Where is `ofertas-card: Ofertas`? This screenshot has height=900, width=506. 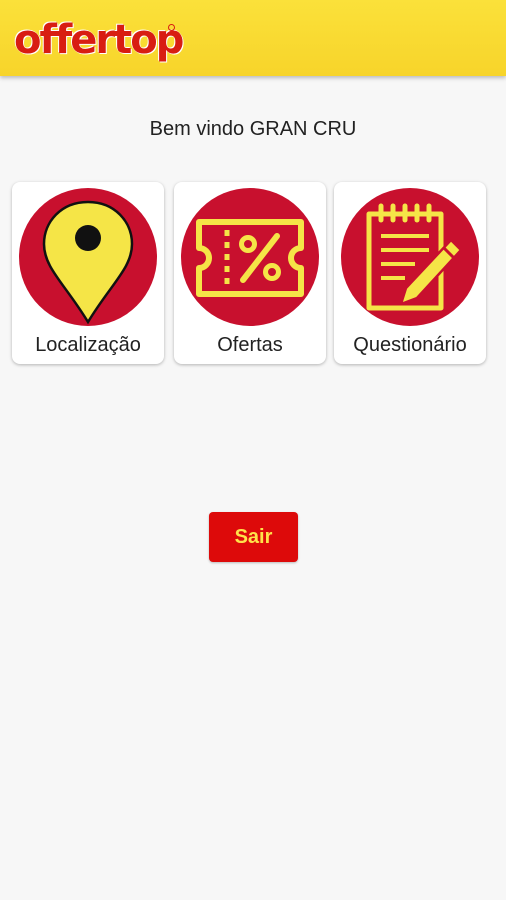
ofertas-card: Ofertas is located at coordinates (250, 273).